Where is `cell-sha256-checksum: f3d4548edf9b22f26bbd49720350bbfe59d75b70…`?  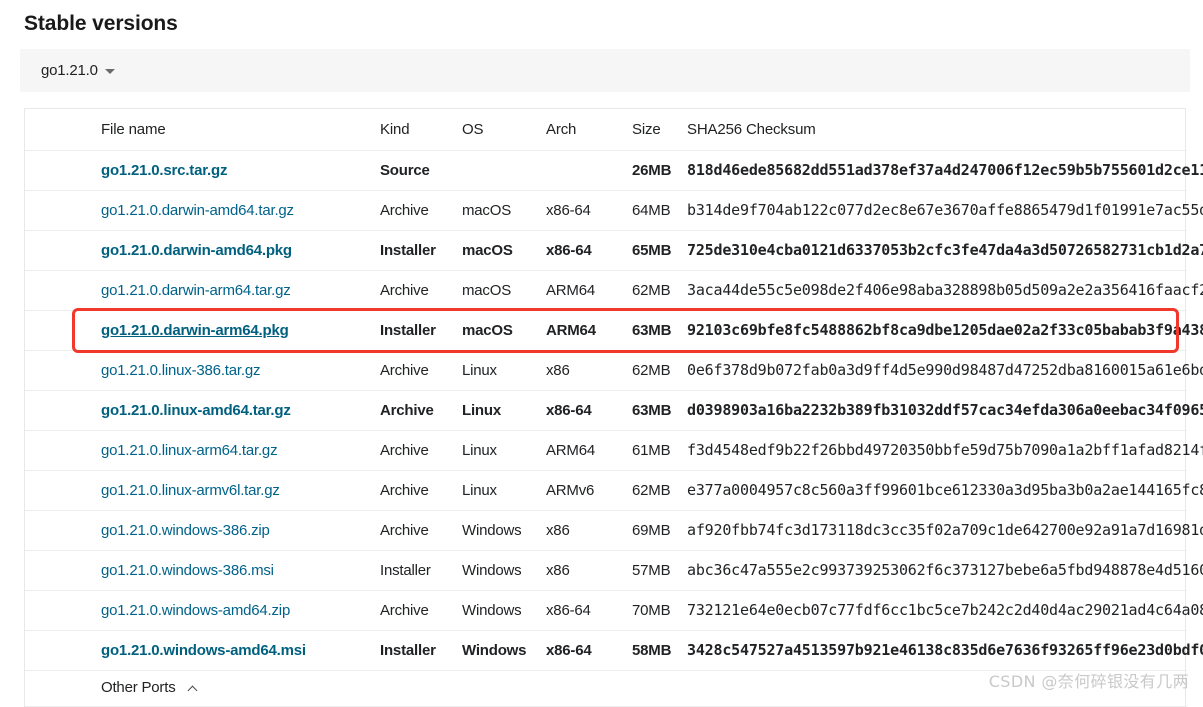 cell-sha256-checksum: f3d4548edf9b22f26bbd49720350bbfe59d75b70… is located at coordinates (945, 450).